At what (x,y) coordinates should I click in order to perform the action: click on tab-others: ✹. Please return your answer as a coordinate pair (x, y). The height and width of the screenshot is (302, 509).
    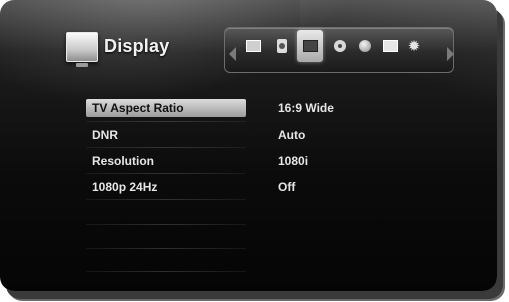
    Looking at the image, I should click on (414, 46).